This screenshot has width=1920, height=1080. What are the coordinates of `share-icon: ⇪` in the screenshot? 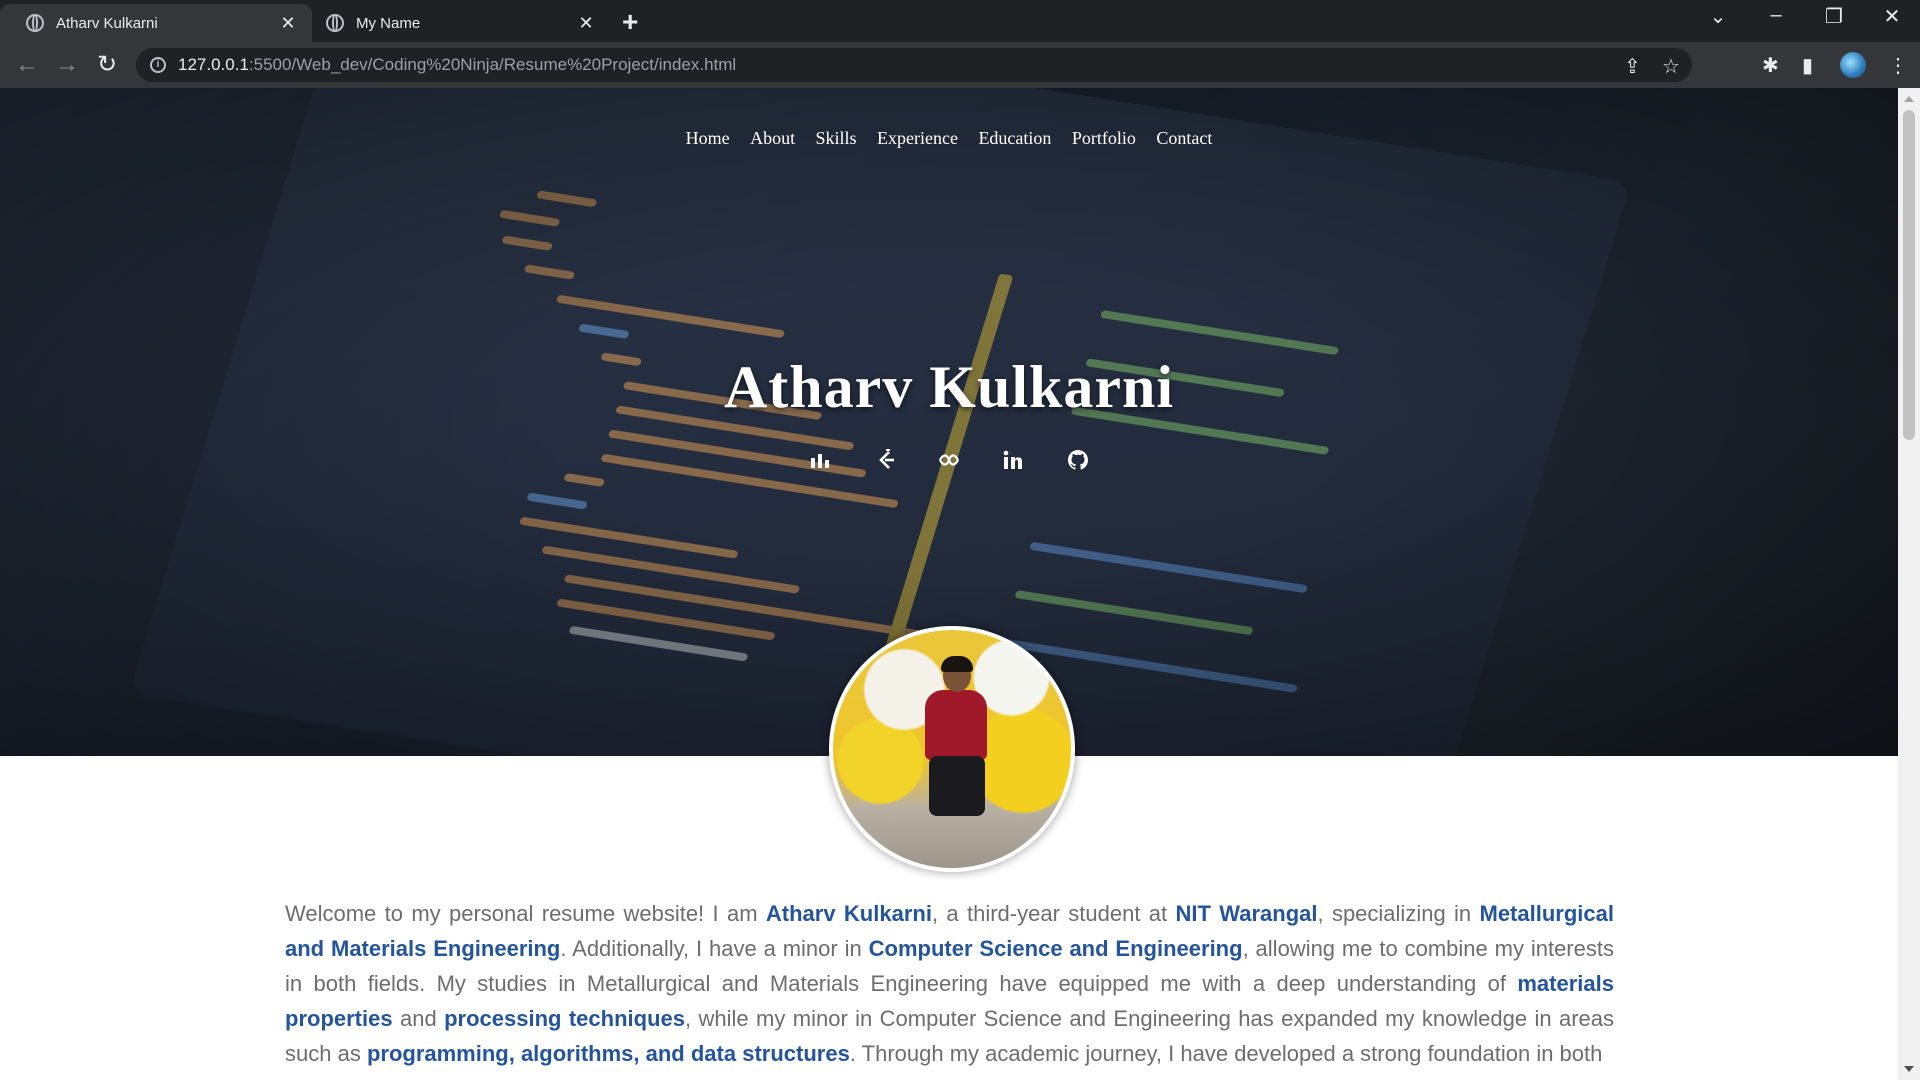 It's located at (1632, 66).